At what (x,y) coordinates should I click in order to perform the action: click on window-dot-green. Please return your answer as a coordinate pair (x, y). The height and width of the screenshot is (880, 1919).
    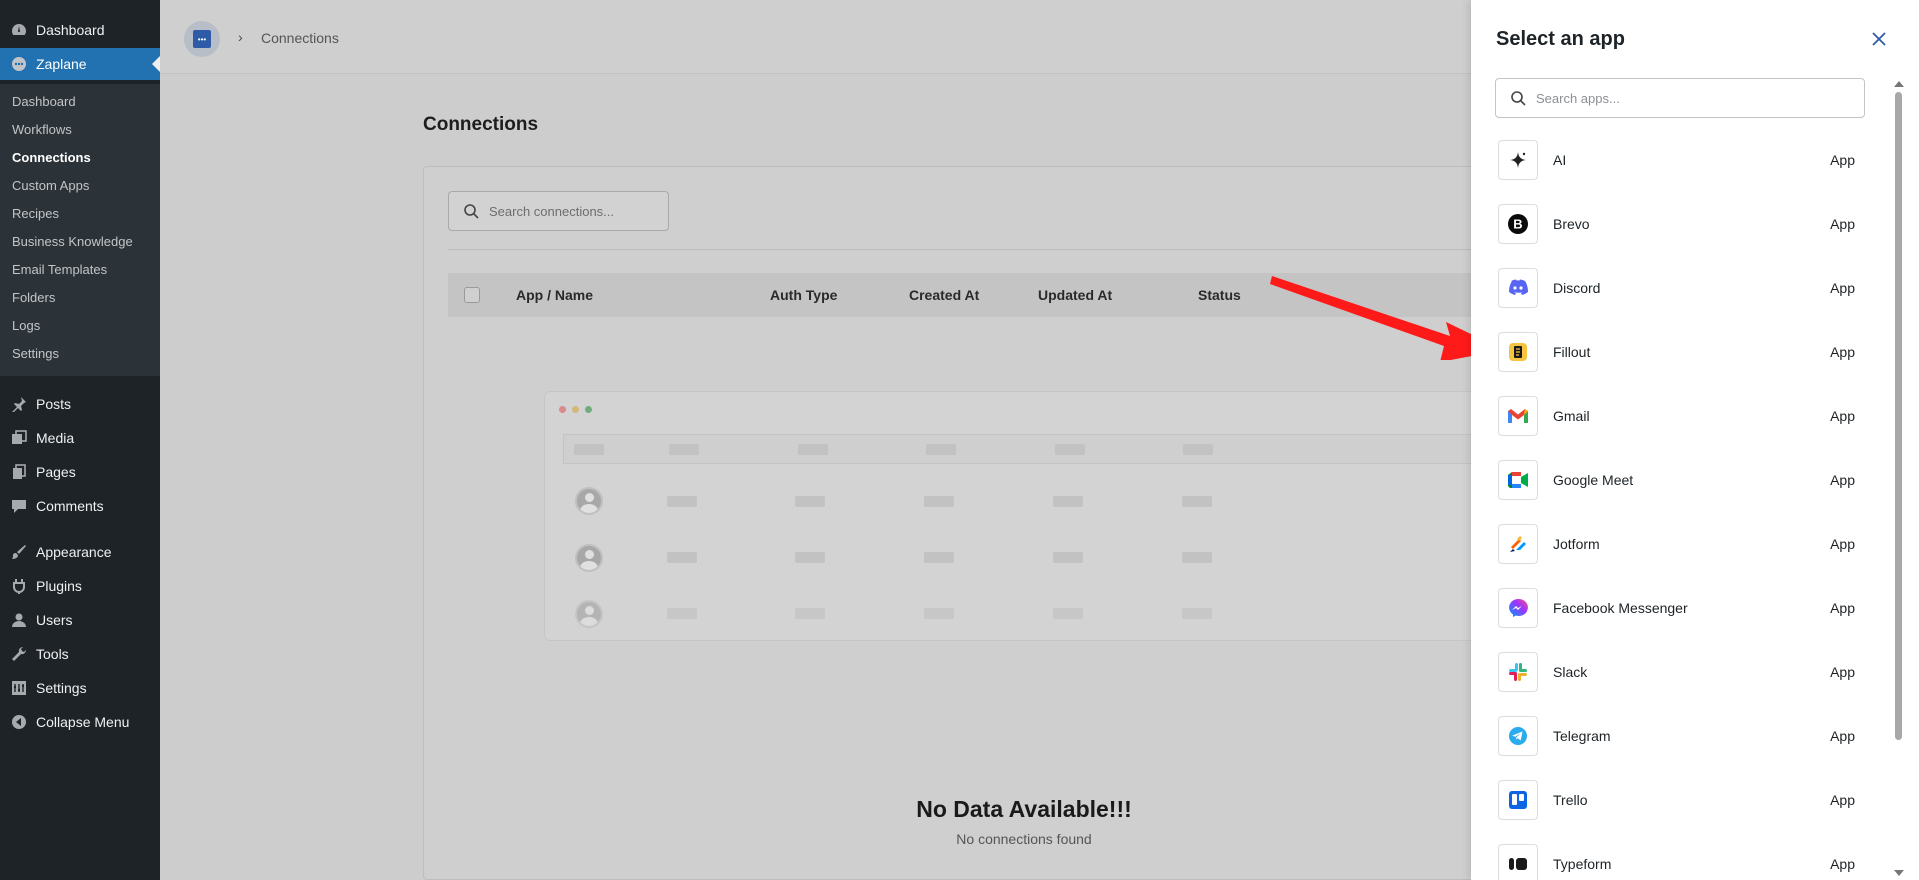
    Looking at the image, I should click on (588, 409).